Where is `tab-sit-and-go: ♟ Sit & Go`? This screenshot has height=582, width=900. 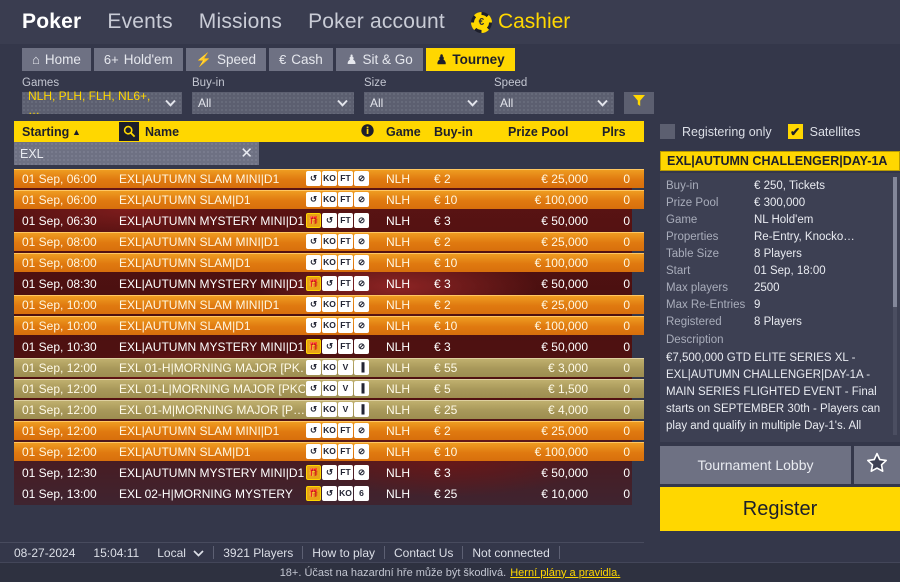 tab-sit-and-go: ♟ Sit & Go is located at coordinates (379, 59).